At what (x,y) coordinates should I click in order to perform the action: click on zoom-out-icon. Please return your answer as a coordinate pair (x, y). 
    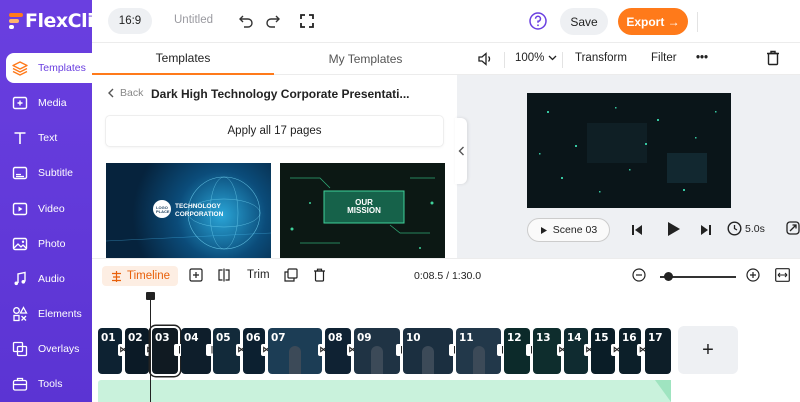
    Looking at the image, I should click on (639, 275).